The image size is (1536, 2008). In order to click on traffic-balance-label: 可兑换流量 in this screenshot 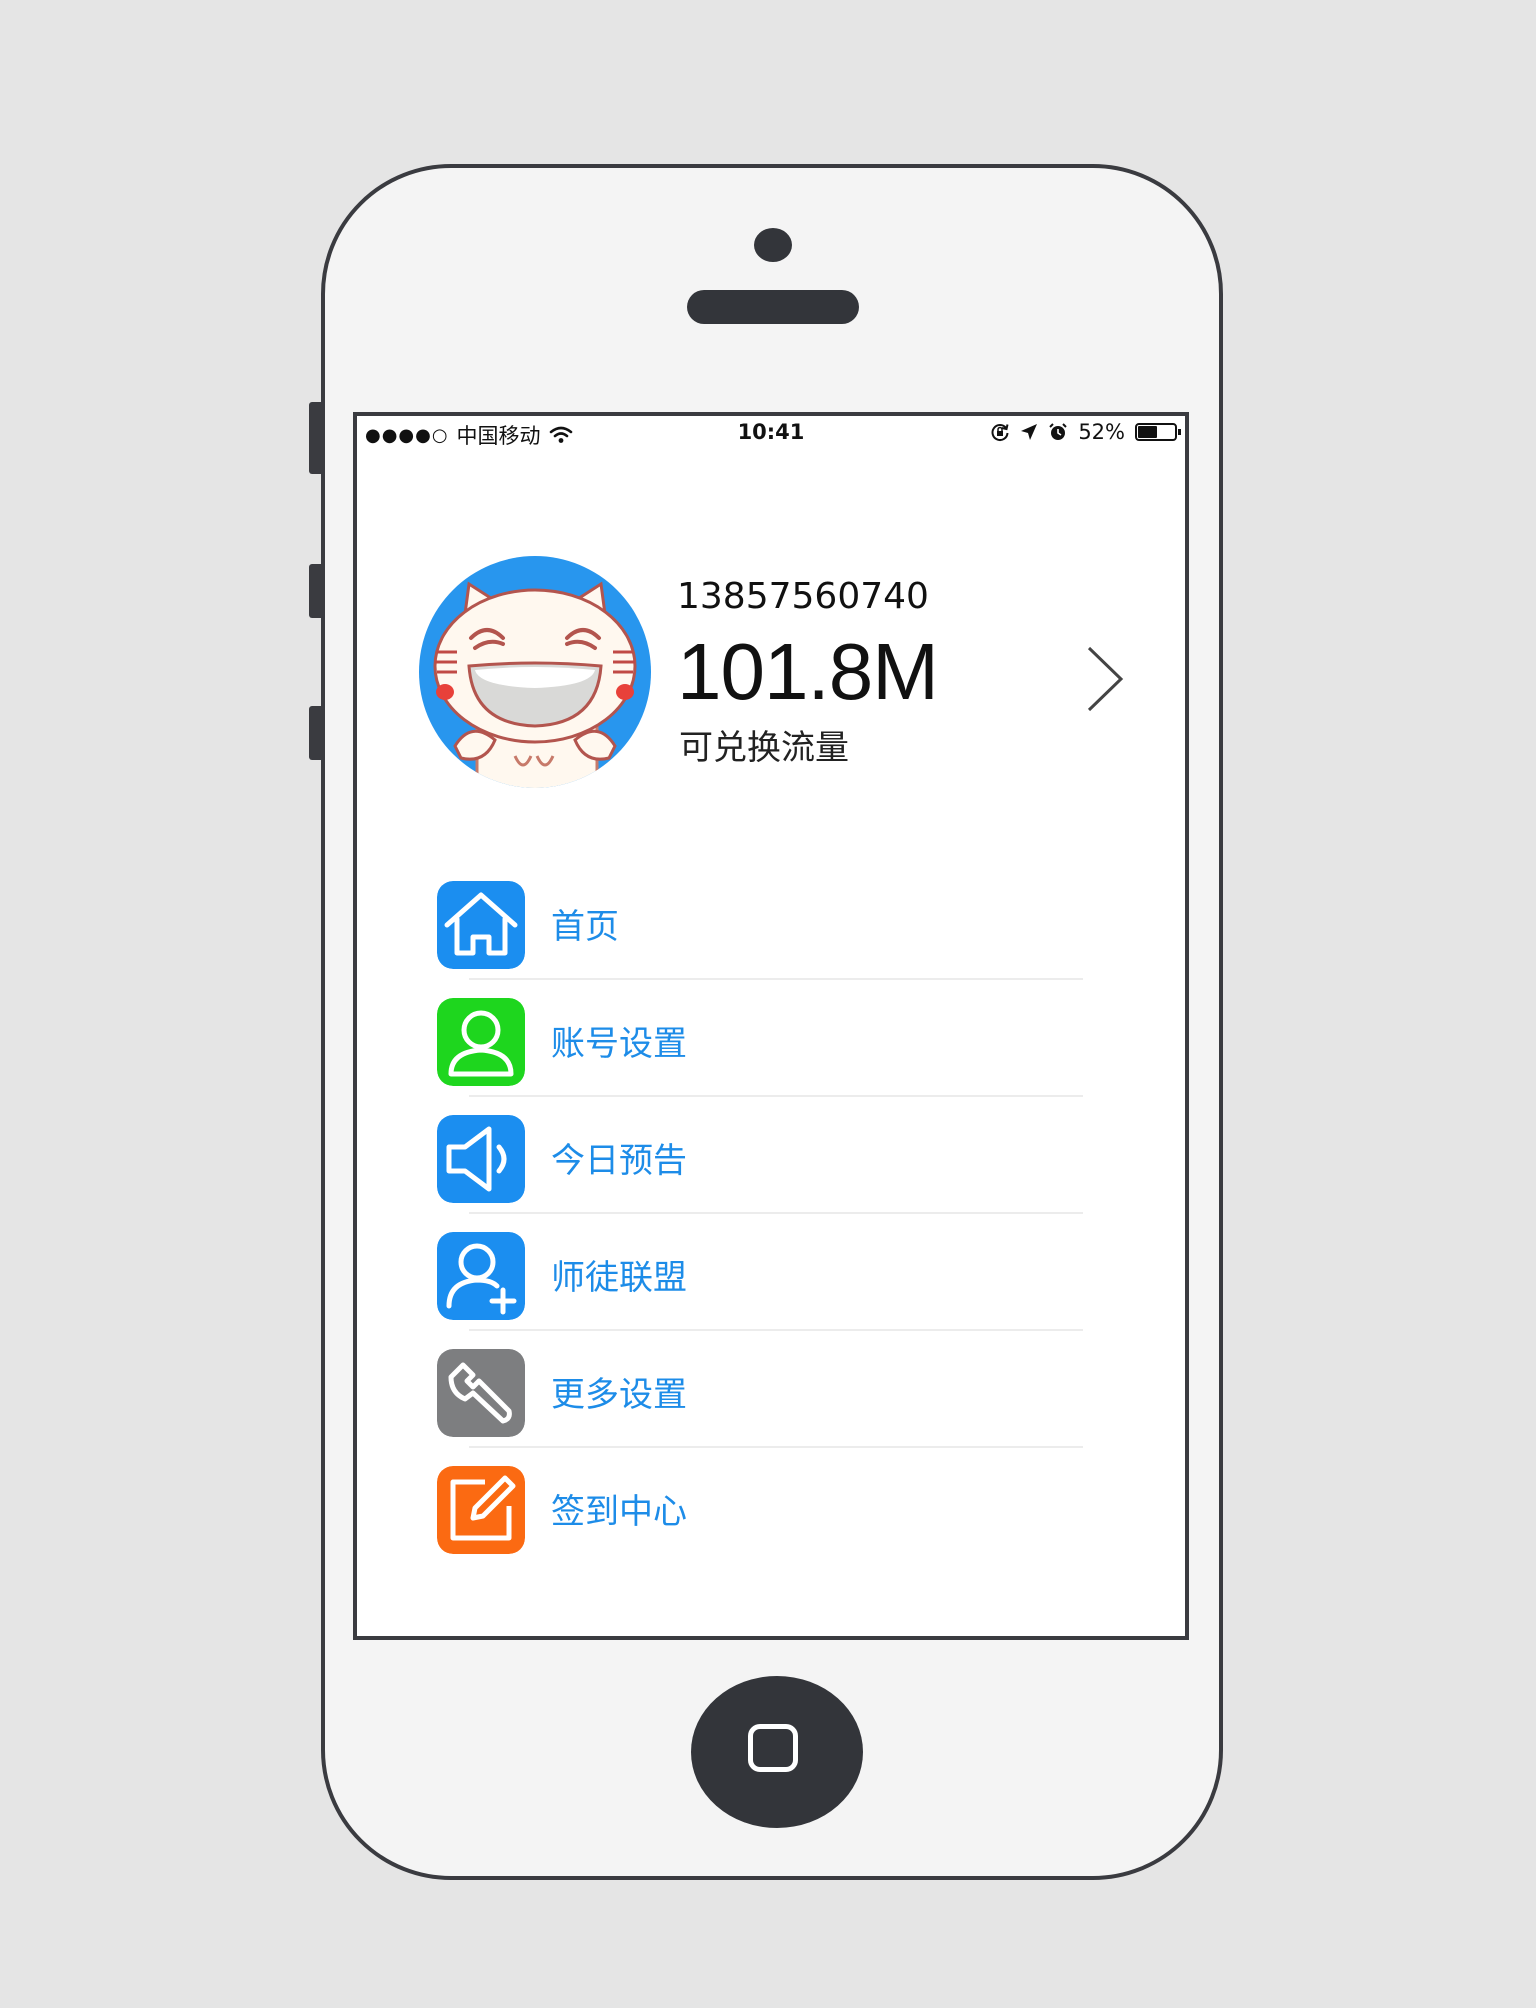, I will do `click(764, 748)`.